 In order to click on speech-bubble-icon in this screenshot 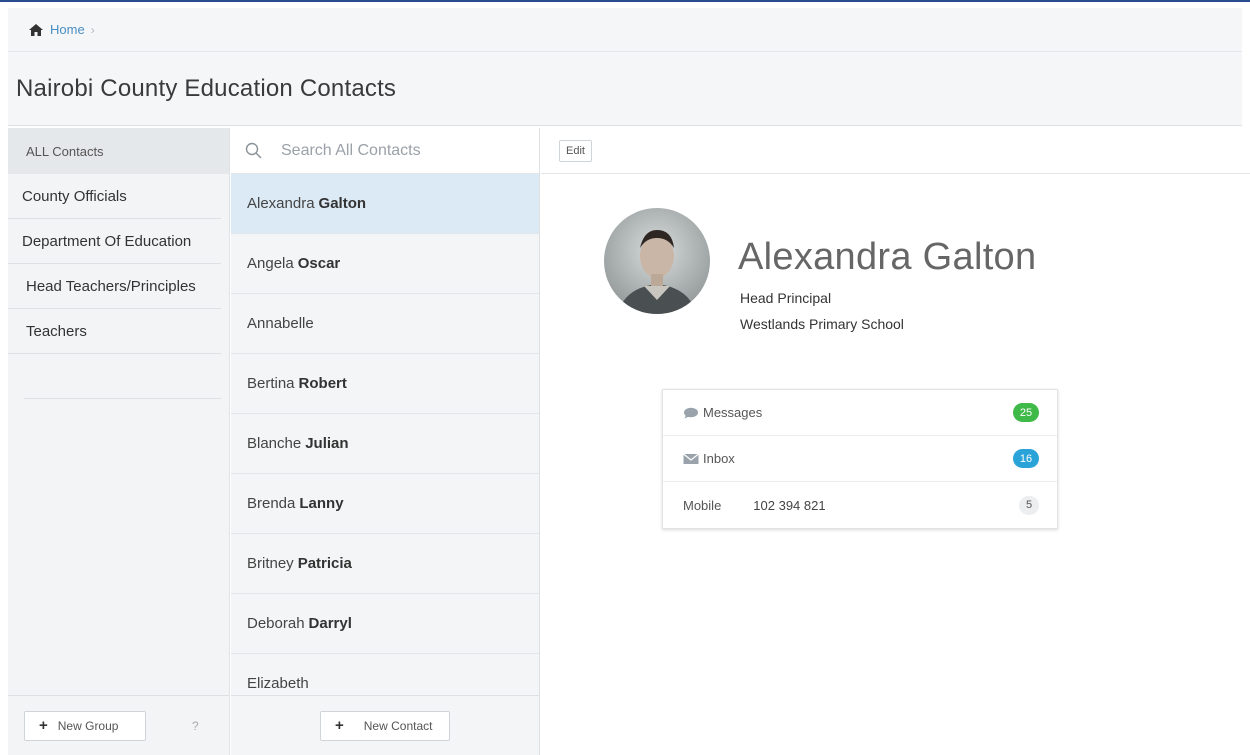, I will do `click(691, 412)`.